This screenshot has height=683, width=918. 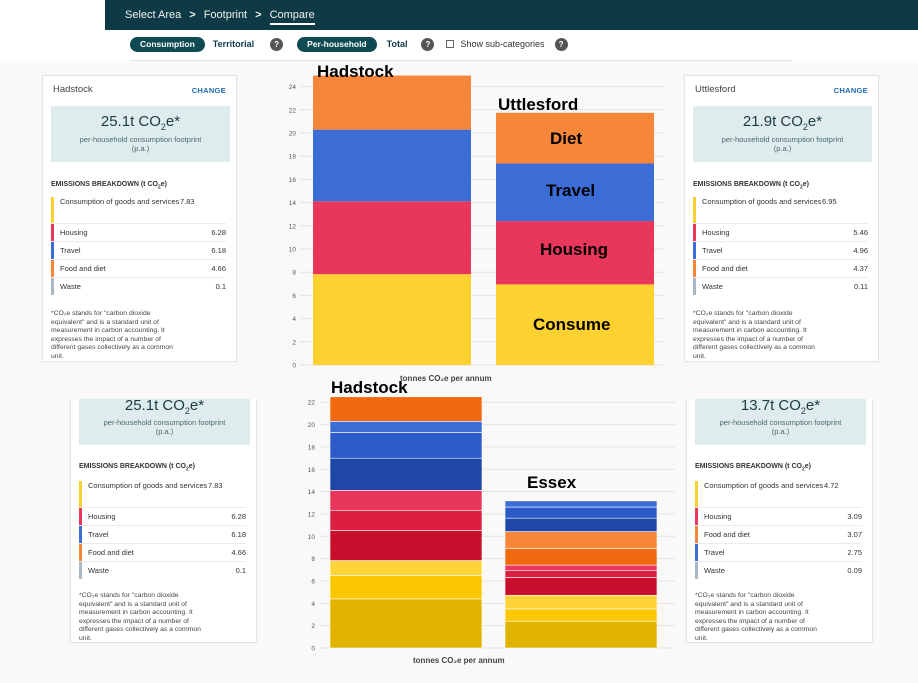 I want to click on area-name: Uttlesford, so click(x=715, y=89).